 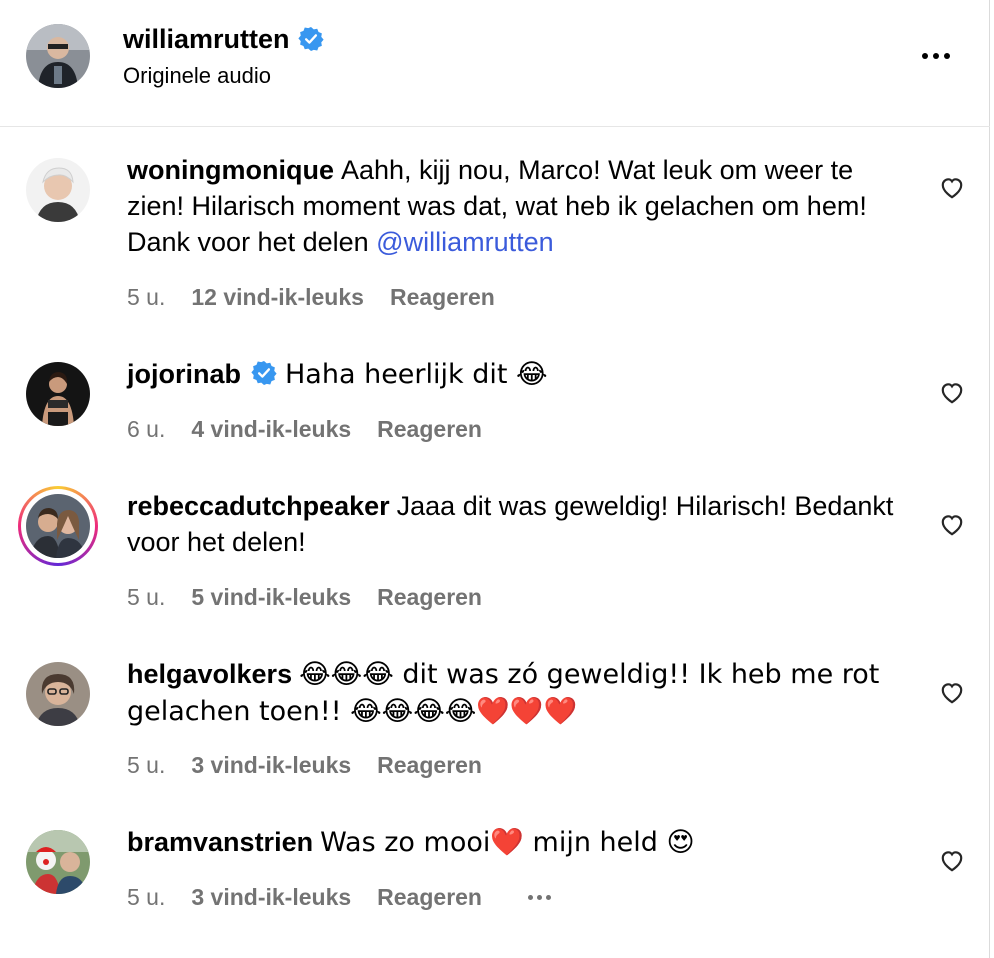 I want to click on comment-likes: 5 vind-ik-leuks, so click(x=271, y=597).